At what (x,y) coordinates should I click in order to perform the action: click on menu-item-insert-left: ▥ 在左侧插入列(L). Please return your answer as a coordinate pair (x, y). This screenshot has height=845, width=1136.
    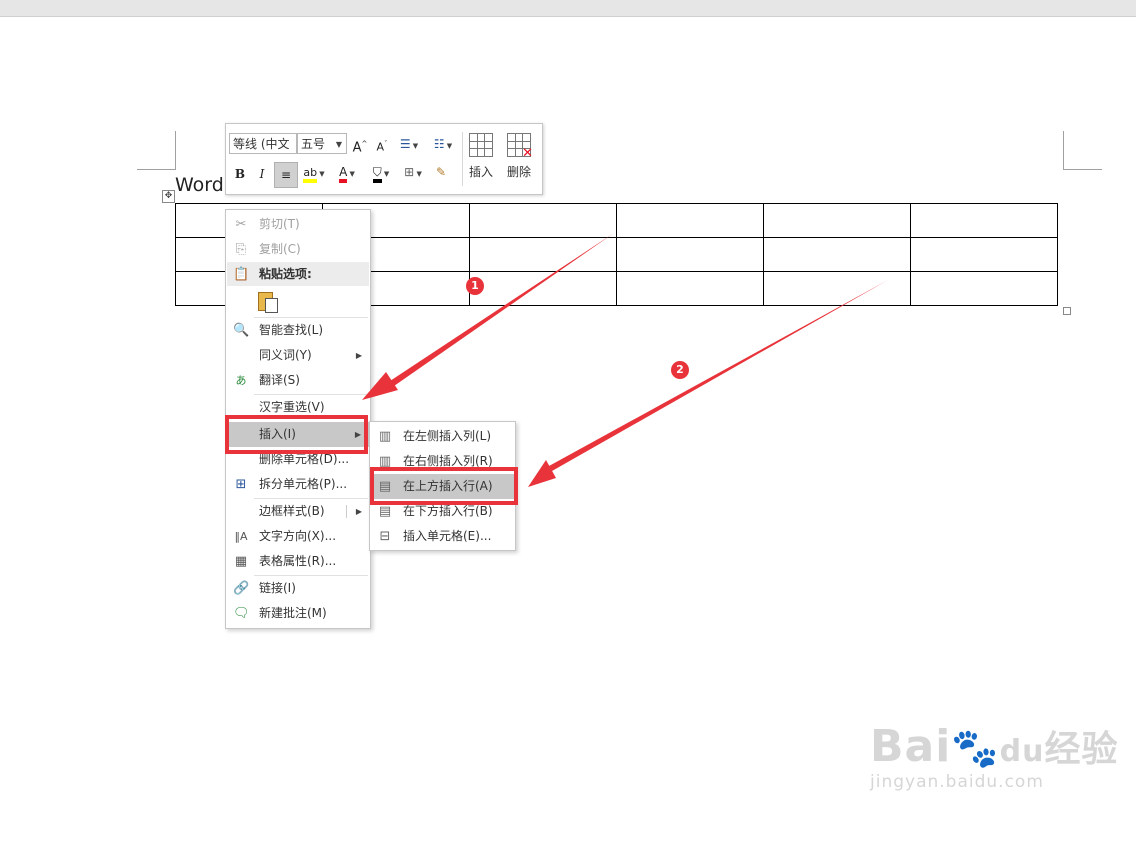
    Looking at the image, I should click on (442, 436).